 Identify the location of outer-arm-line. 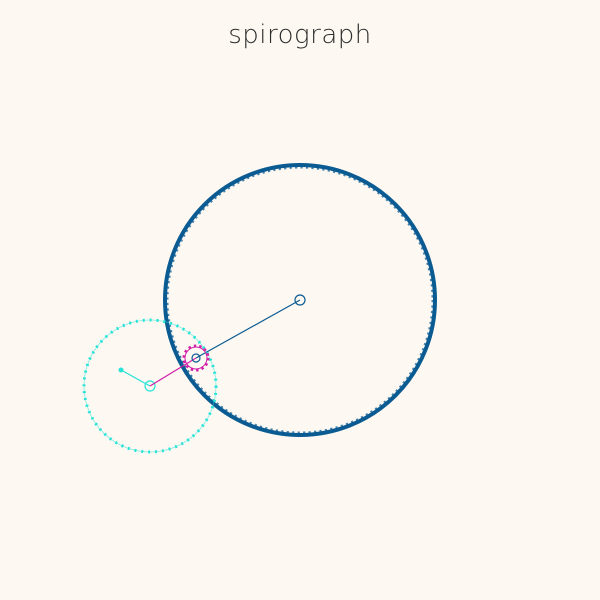
(248, 329).